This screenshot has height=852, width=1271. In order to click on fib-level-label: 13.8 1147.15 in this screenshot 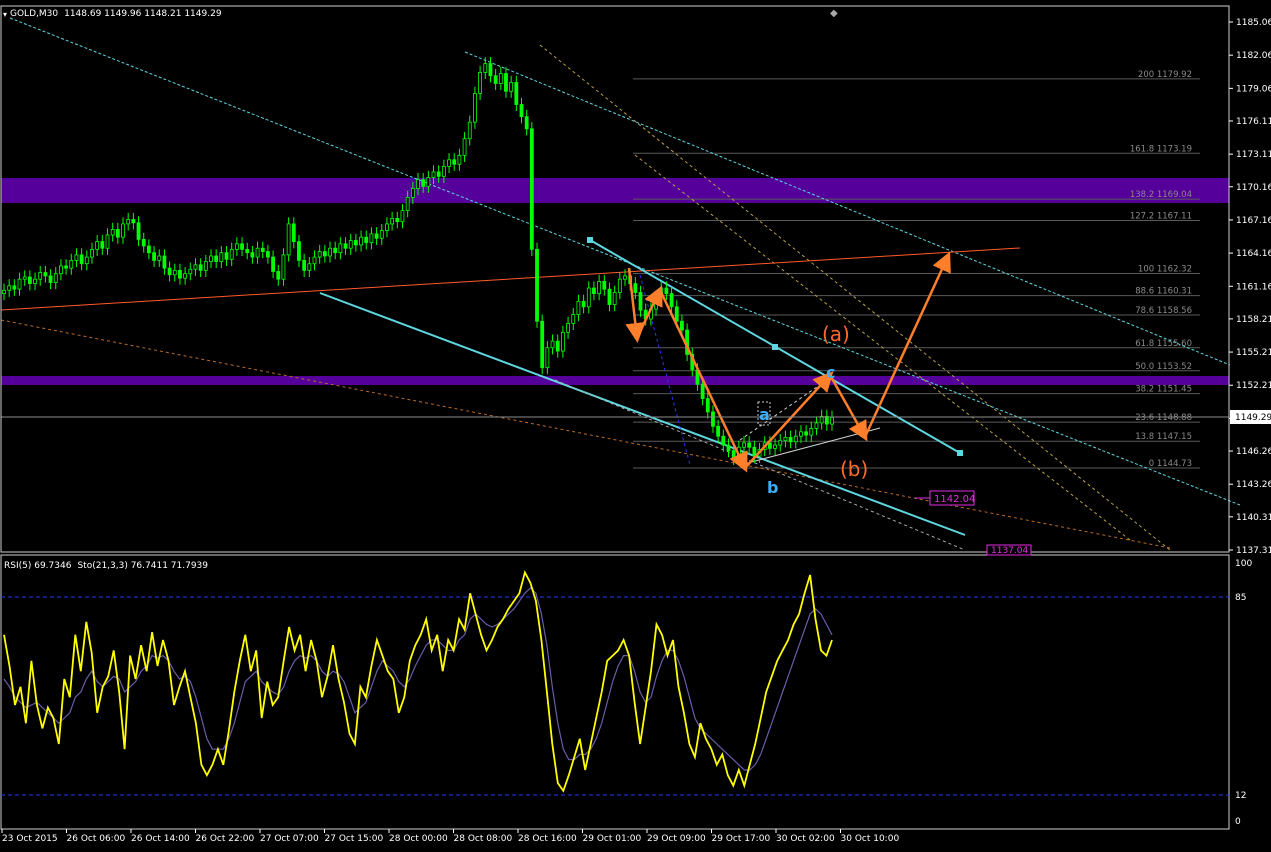, I will do `click(1163, 437)`.